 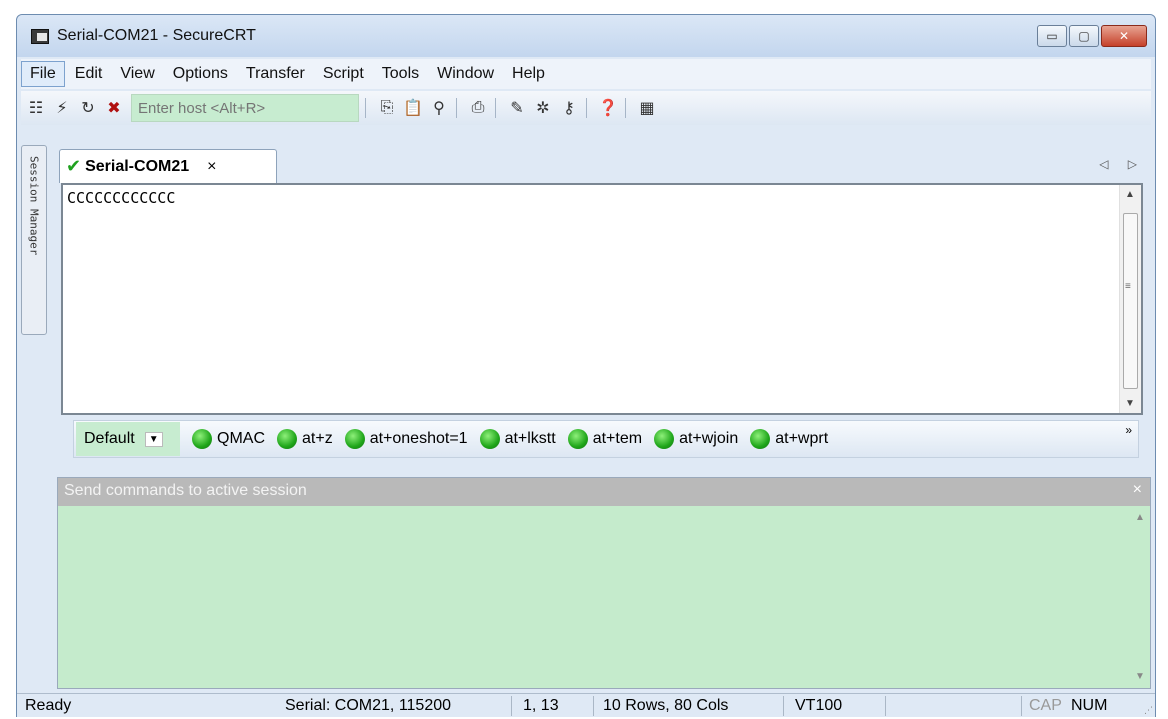 I want to click on button-label: at+z, so click(x=317, y=438).